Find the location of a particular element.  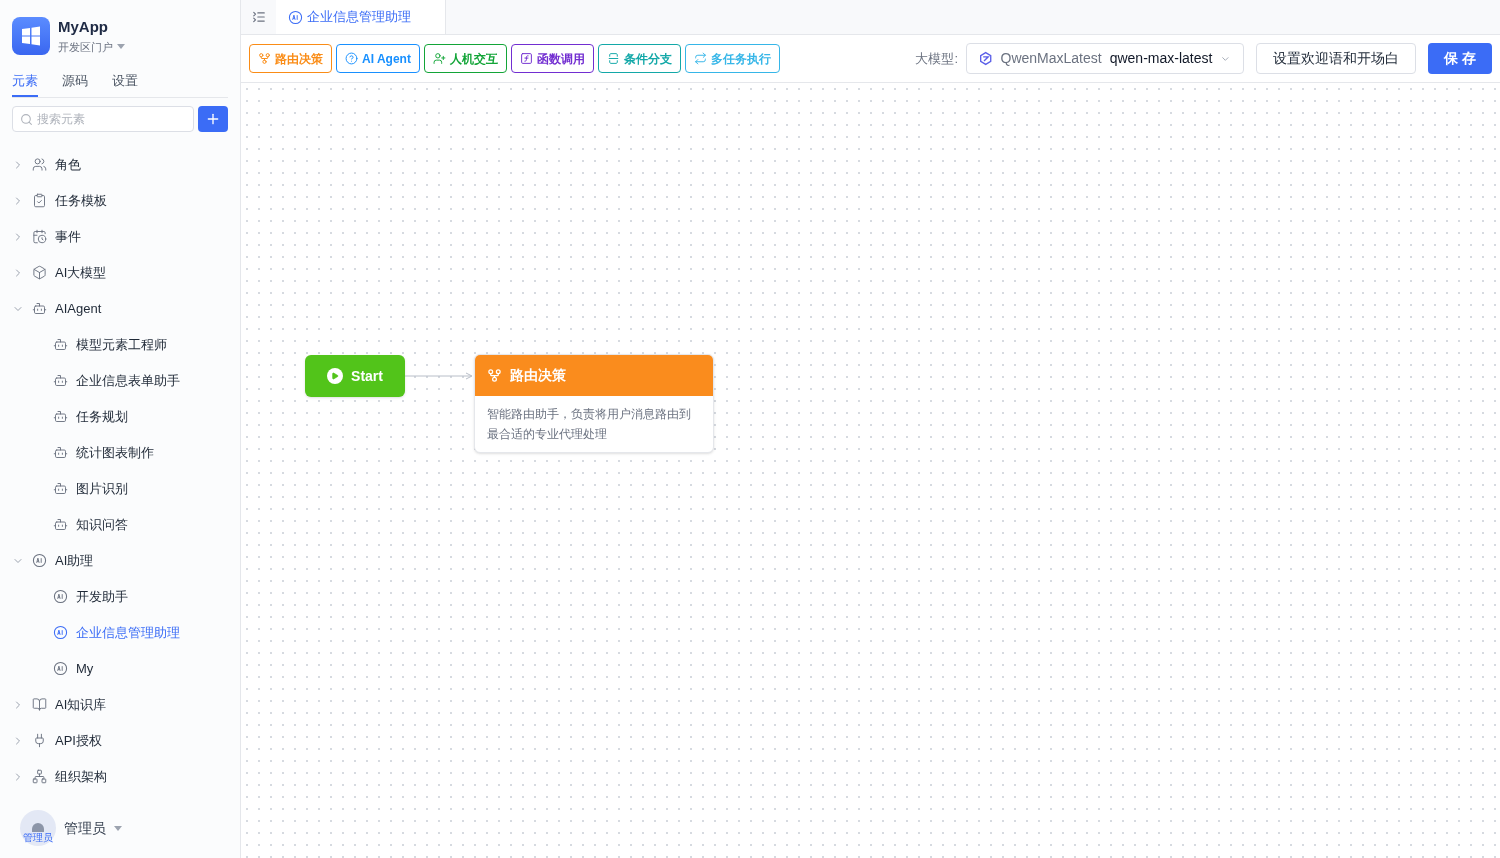

add-button is located at coordinates (213, 118).